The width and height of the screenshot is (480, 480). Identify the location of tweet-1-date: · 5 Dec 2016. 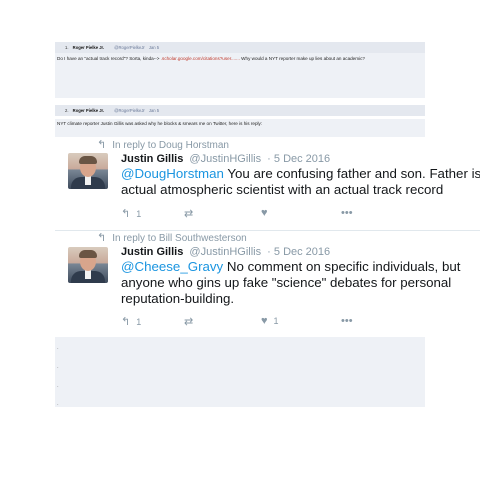
(298, 159).